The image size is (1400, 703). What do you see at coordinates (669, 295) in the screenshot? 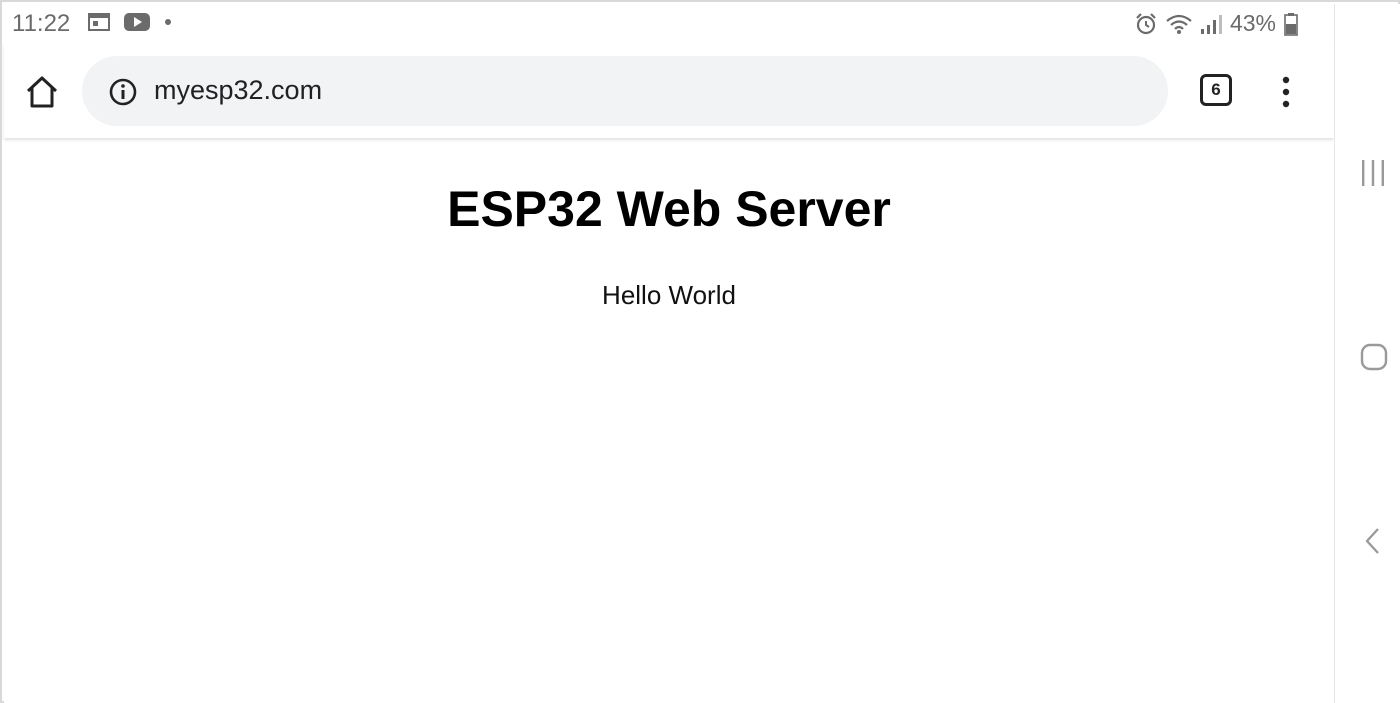
I see `page-text: Hello World` at bounding box center [669, 295].